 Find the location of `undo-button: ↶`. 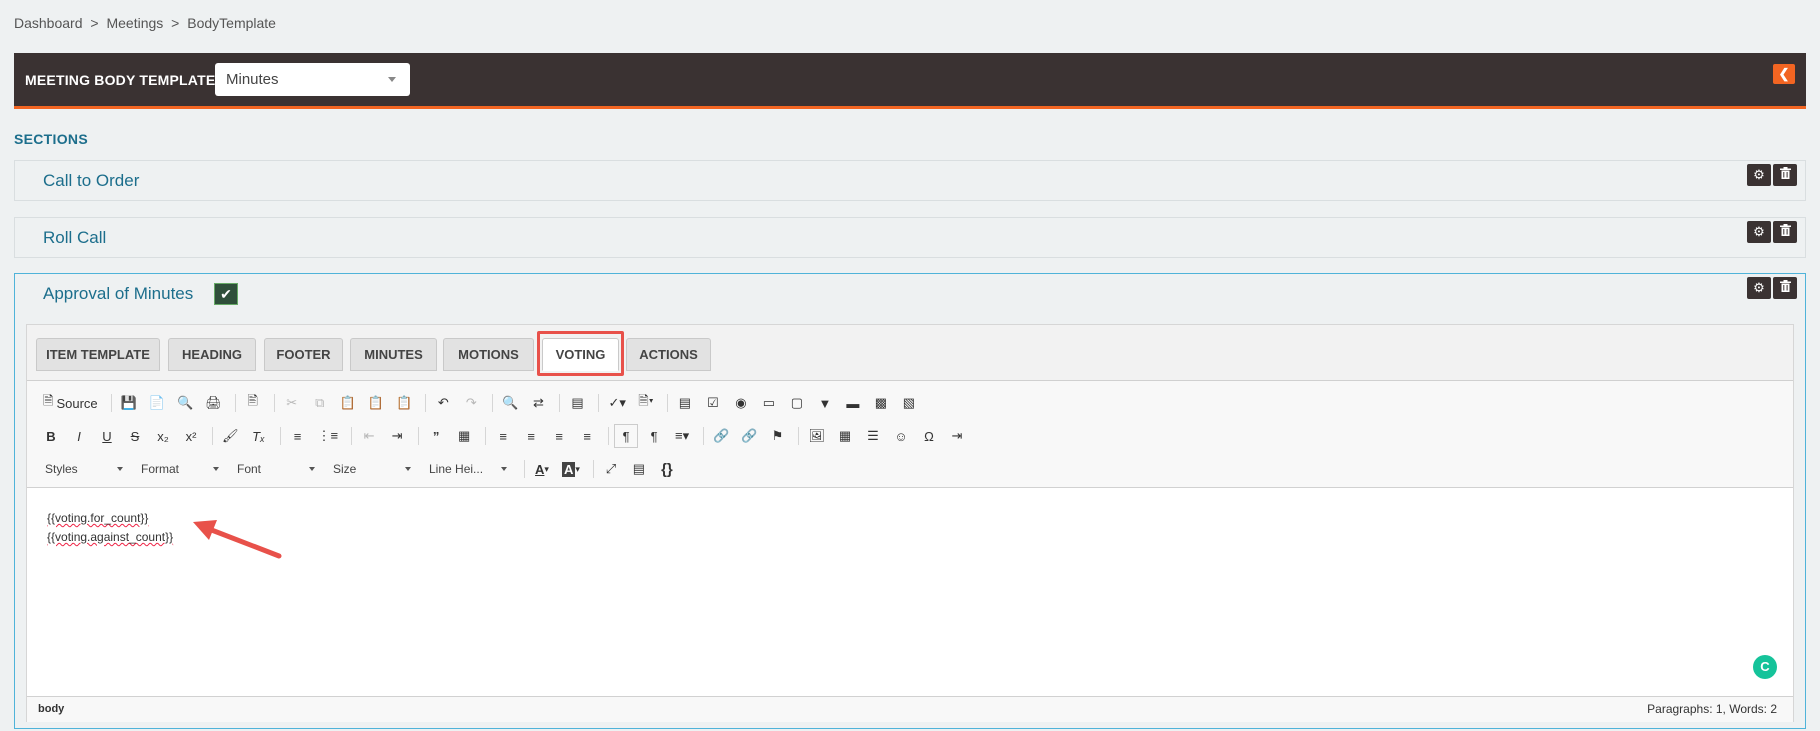

undo-button: ↶ is located at coordinates (443, 403).